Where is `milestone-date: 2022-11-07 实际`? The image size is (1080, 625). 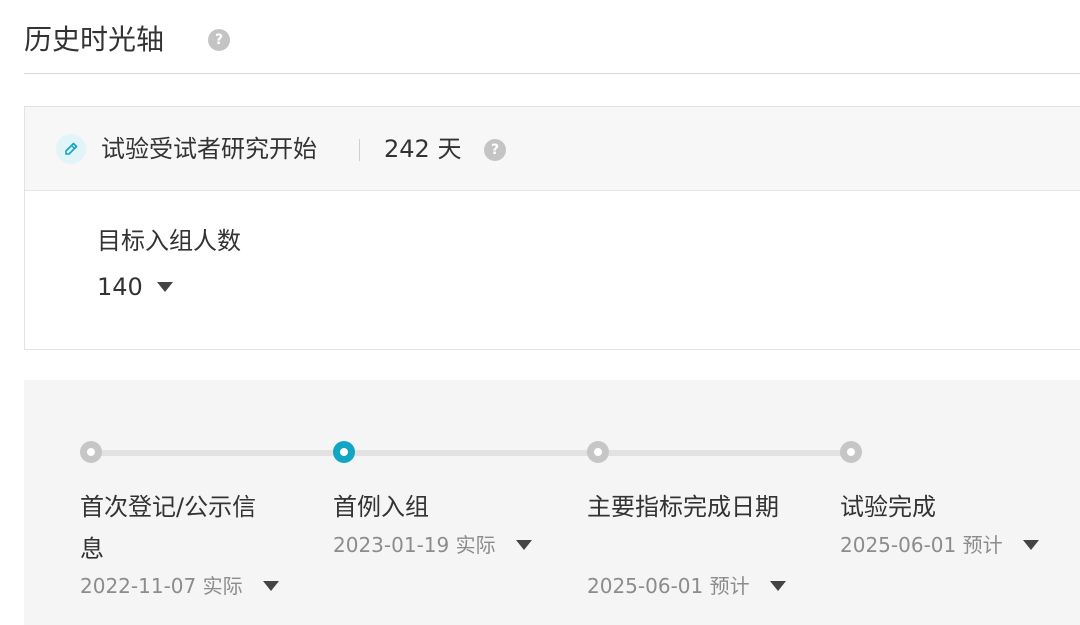 milestone-date: 2022-11-07 实际 is located at coordinates (161, 586).